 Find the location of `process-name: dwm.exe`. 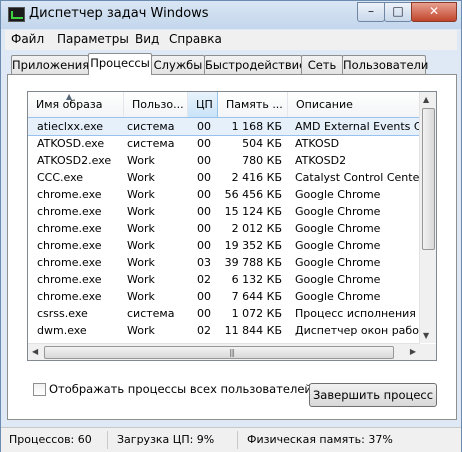

process-name: dwm.exe is located at coordinates (62, 330).